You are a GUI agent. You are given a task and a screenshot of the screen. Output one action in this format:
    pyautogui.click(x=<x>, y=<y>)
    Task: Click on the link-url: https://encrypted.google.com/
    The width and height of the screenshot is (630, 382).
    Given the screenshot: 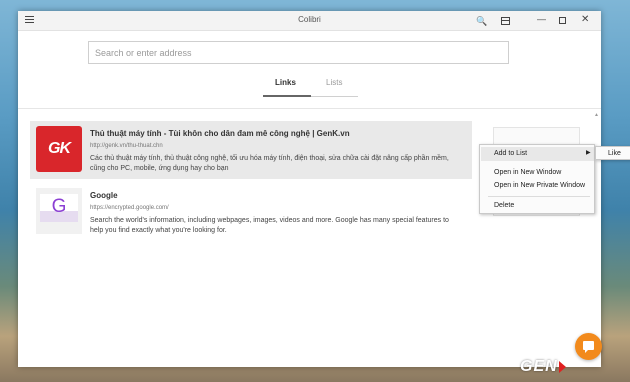 What is the action you would take?
    pyautogui.click(x=129, y=208)
    